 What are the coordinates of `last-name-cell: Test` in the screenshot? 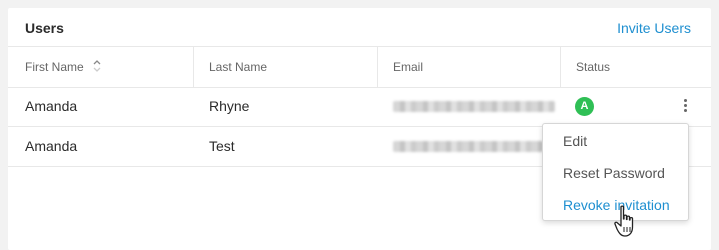 It's located at (222, 146).